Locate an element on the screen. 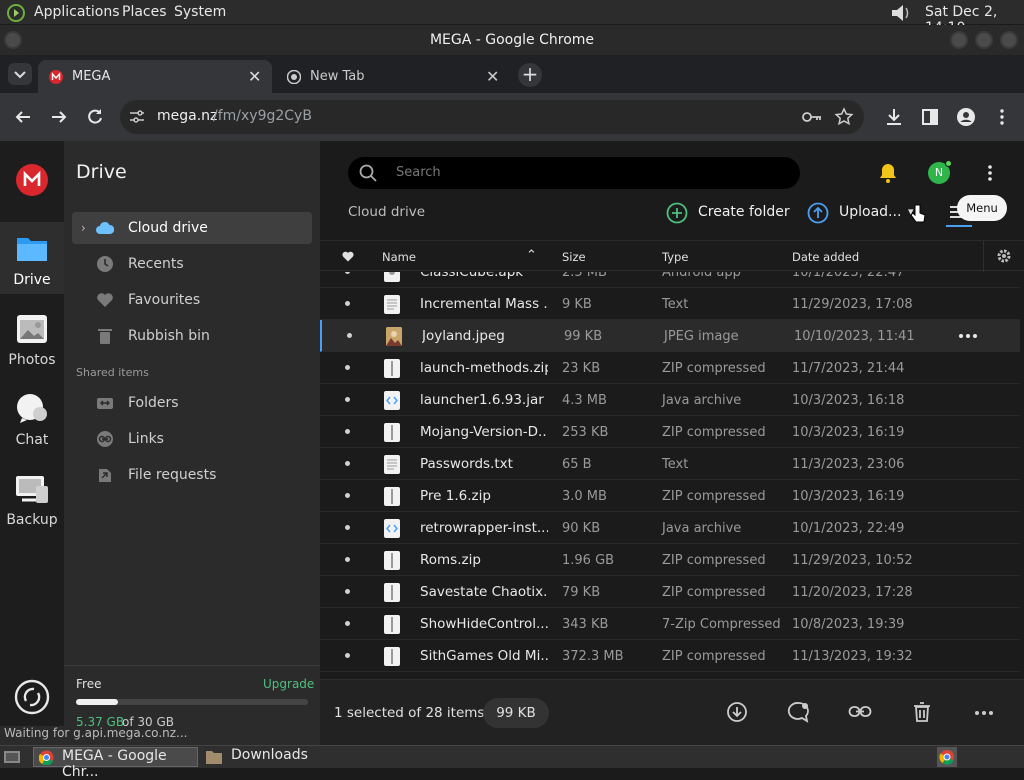 This screenshot has width=1024, height=780. rail-backup: Backup is located at coordinates (32, 498).